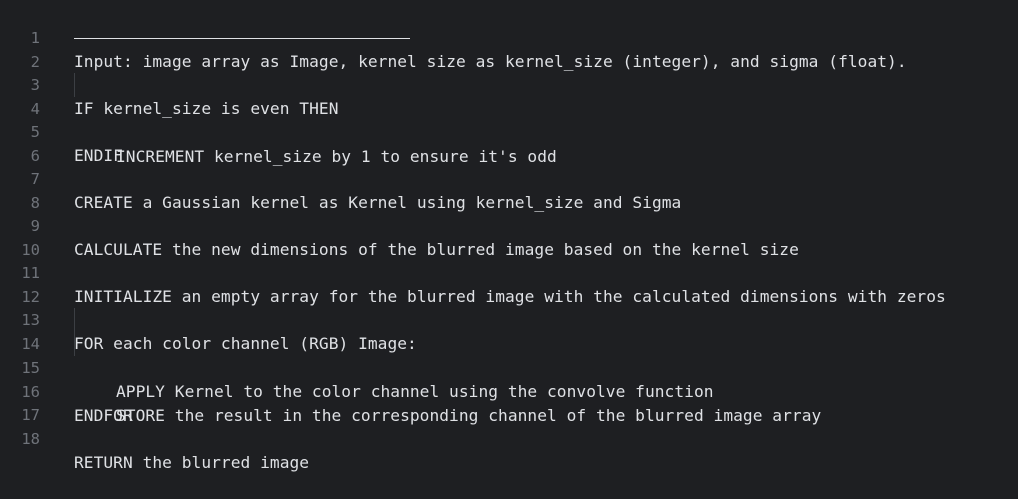 The width and height of the screenshot is (1018, 499). Describe the element at coordinates (509, 189) in the screenshot. I see `code-line: 8` at that location.